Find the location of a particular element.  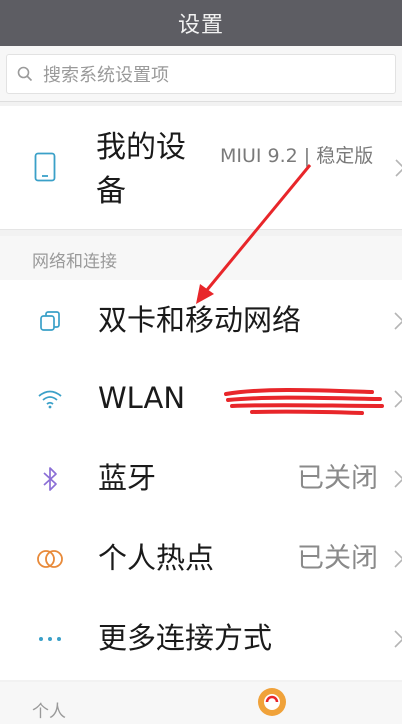

phone-icon is located at coordinates (45, 169).